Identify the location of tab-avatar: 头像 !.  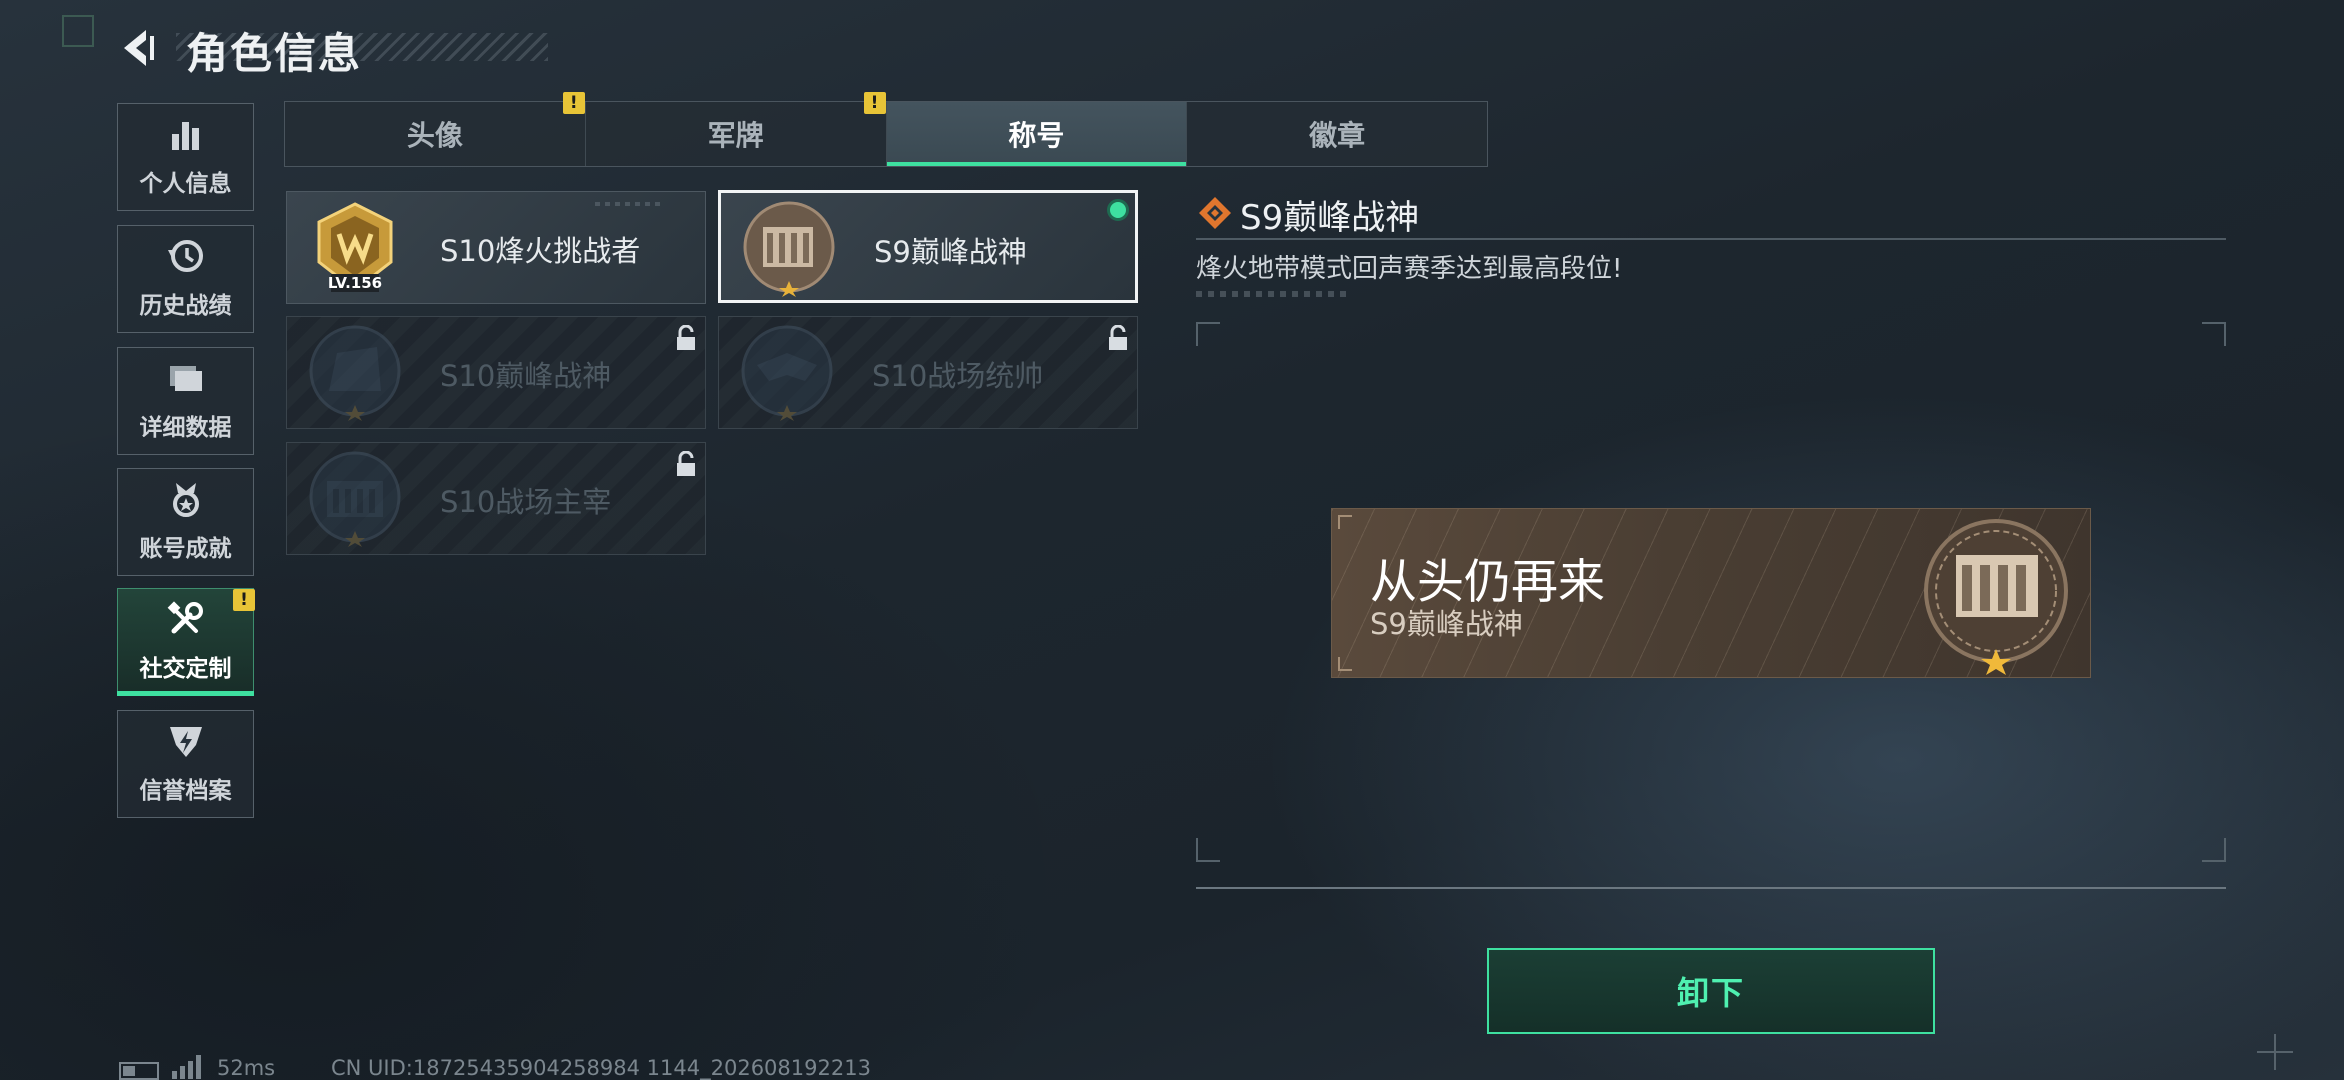
(435, 129).